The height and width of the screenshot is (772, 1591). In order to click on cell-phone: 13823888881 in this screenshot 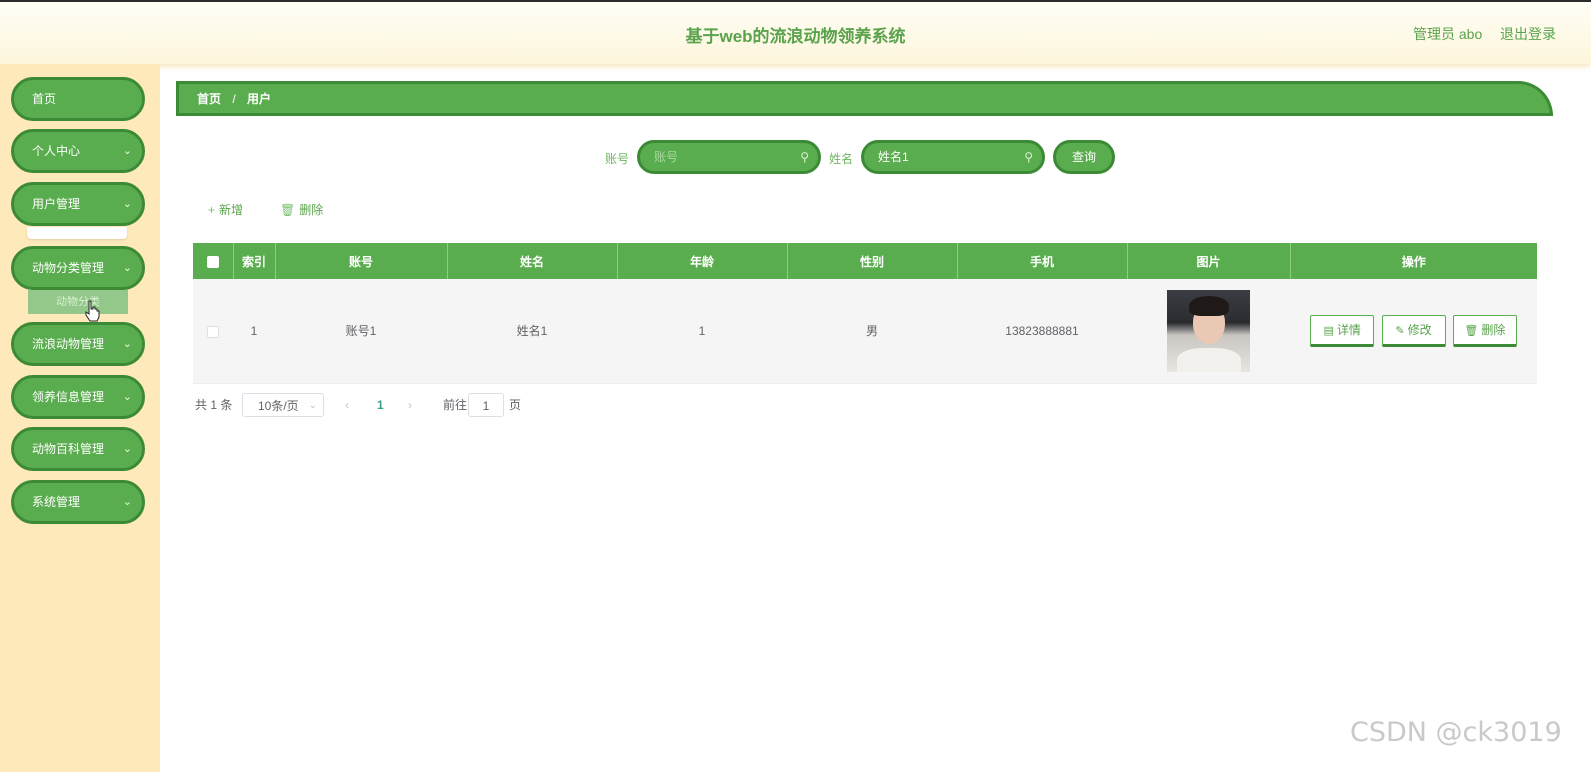, I will do `click(1042, 331)`.